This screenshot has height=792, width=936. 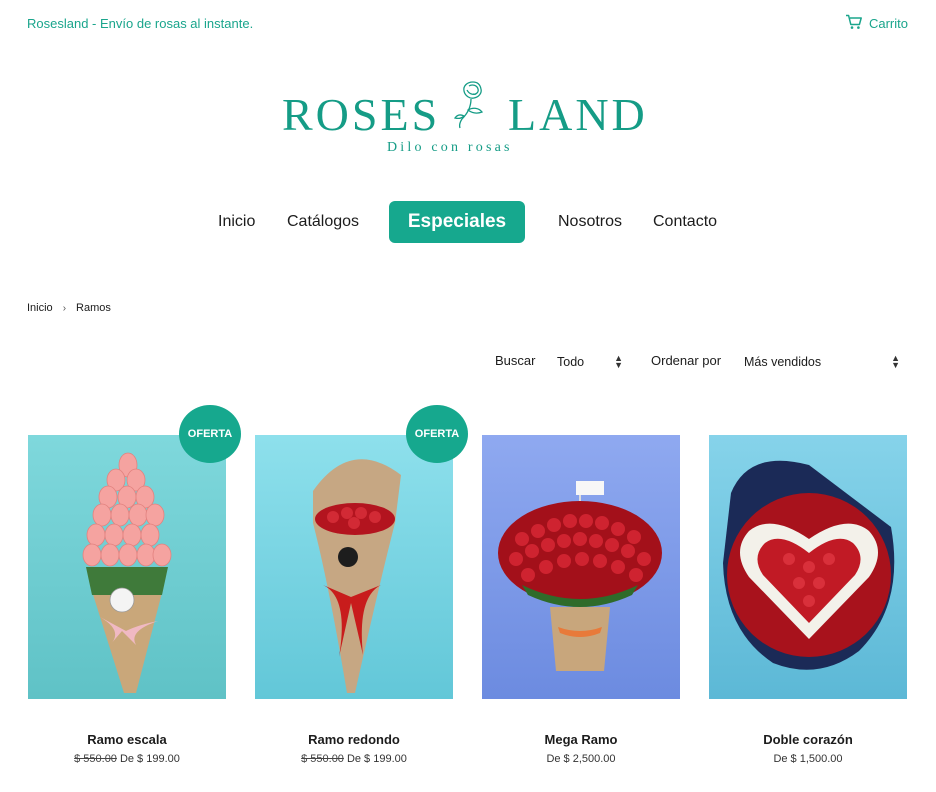 I want to click on brand-logo: ROSES LAND Dilo con rosas, so click(x=465, y=119).